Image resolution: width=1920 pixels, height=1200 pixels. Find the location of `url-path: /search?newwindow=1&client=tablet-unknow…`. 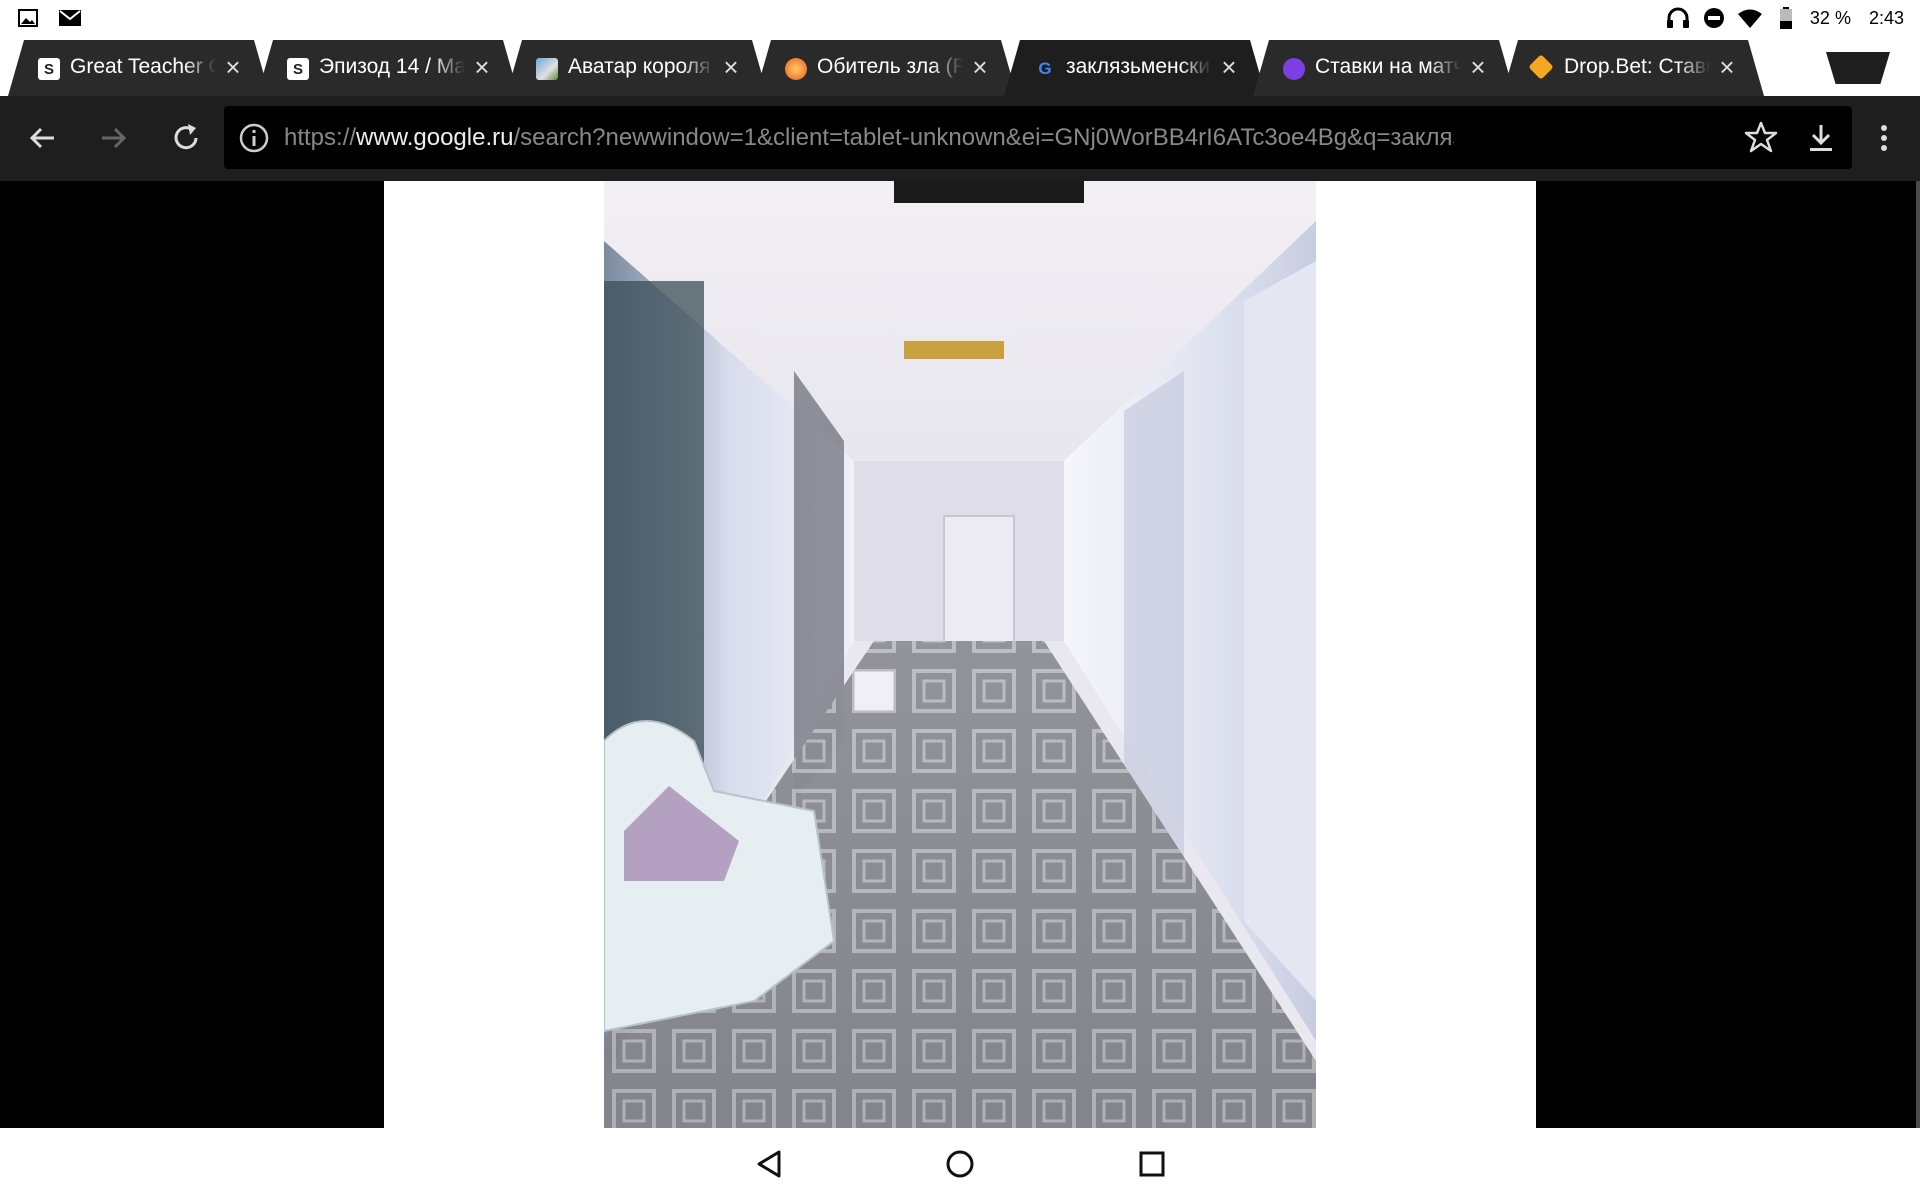

url-path: /search?newwindow=1&client=tablet-unknow… is located at coordinates (983, 137).